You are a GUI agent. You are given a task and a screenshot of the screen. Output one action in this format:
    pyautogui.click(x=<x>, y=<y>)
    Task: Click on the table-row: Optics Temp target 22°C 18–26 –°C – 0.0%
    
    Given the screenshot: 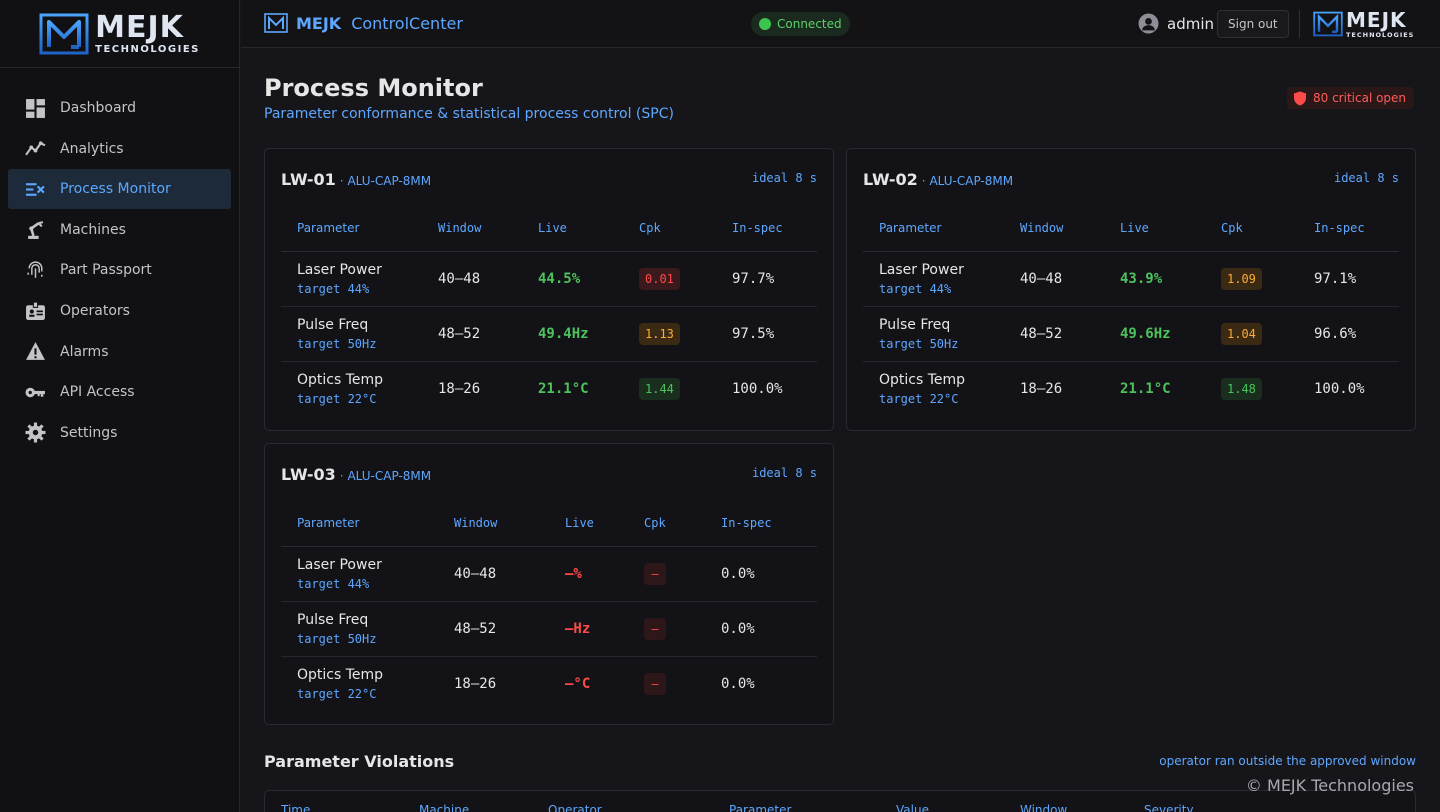 What is the action you would take?
    pyautogui.click(x=549, y=683)
    